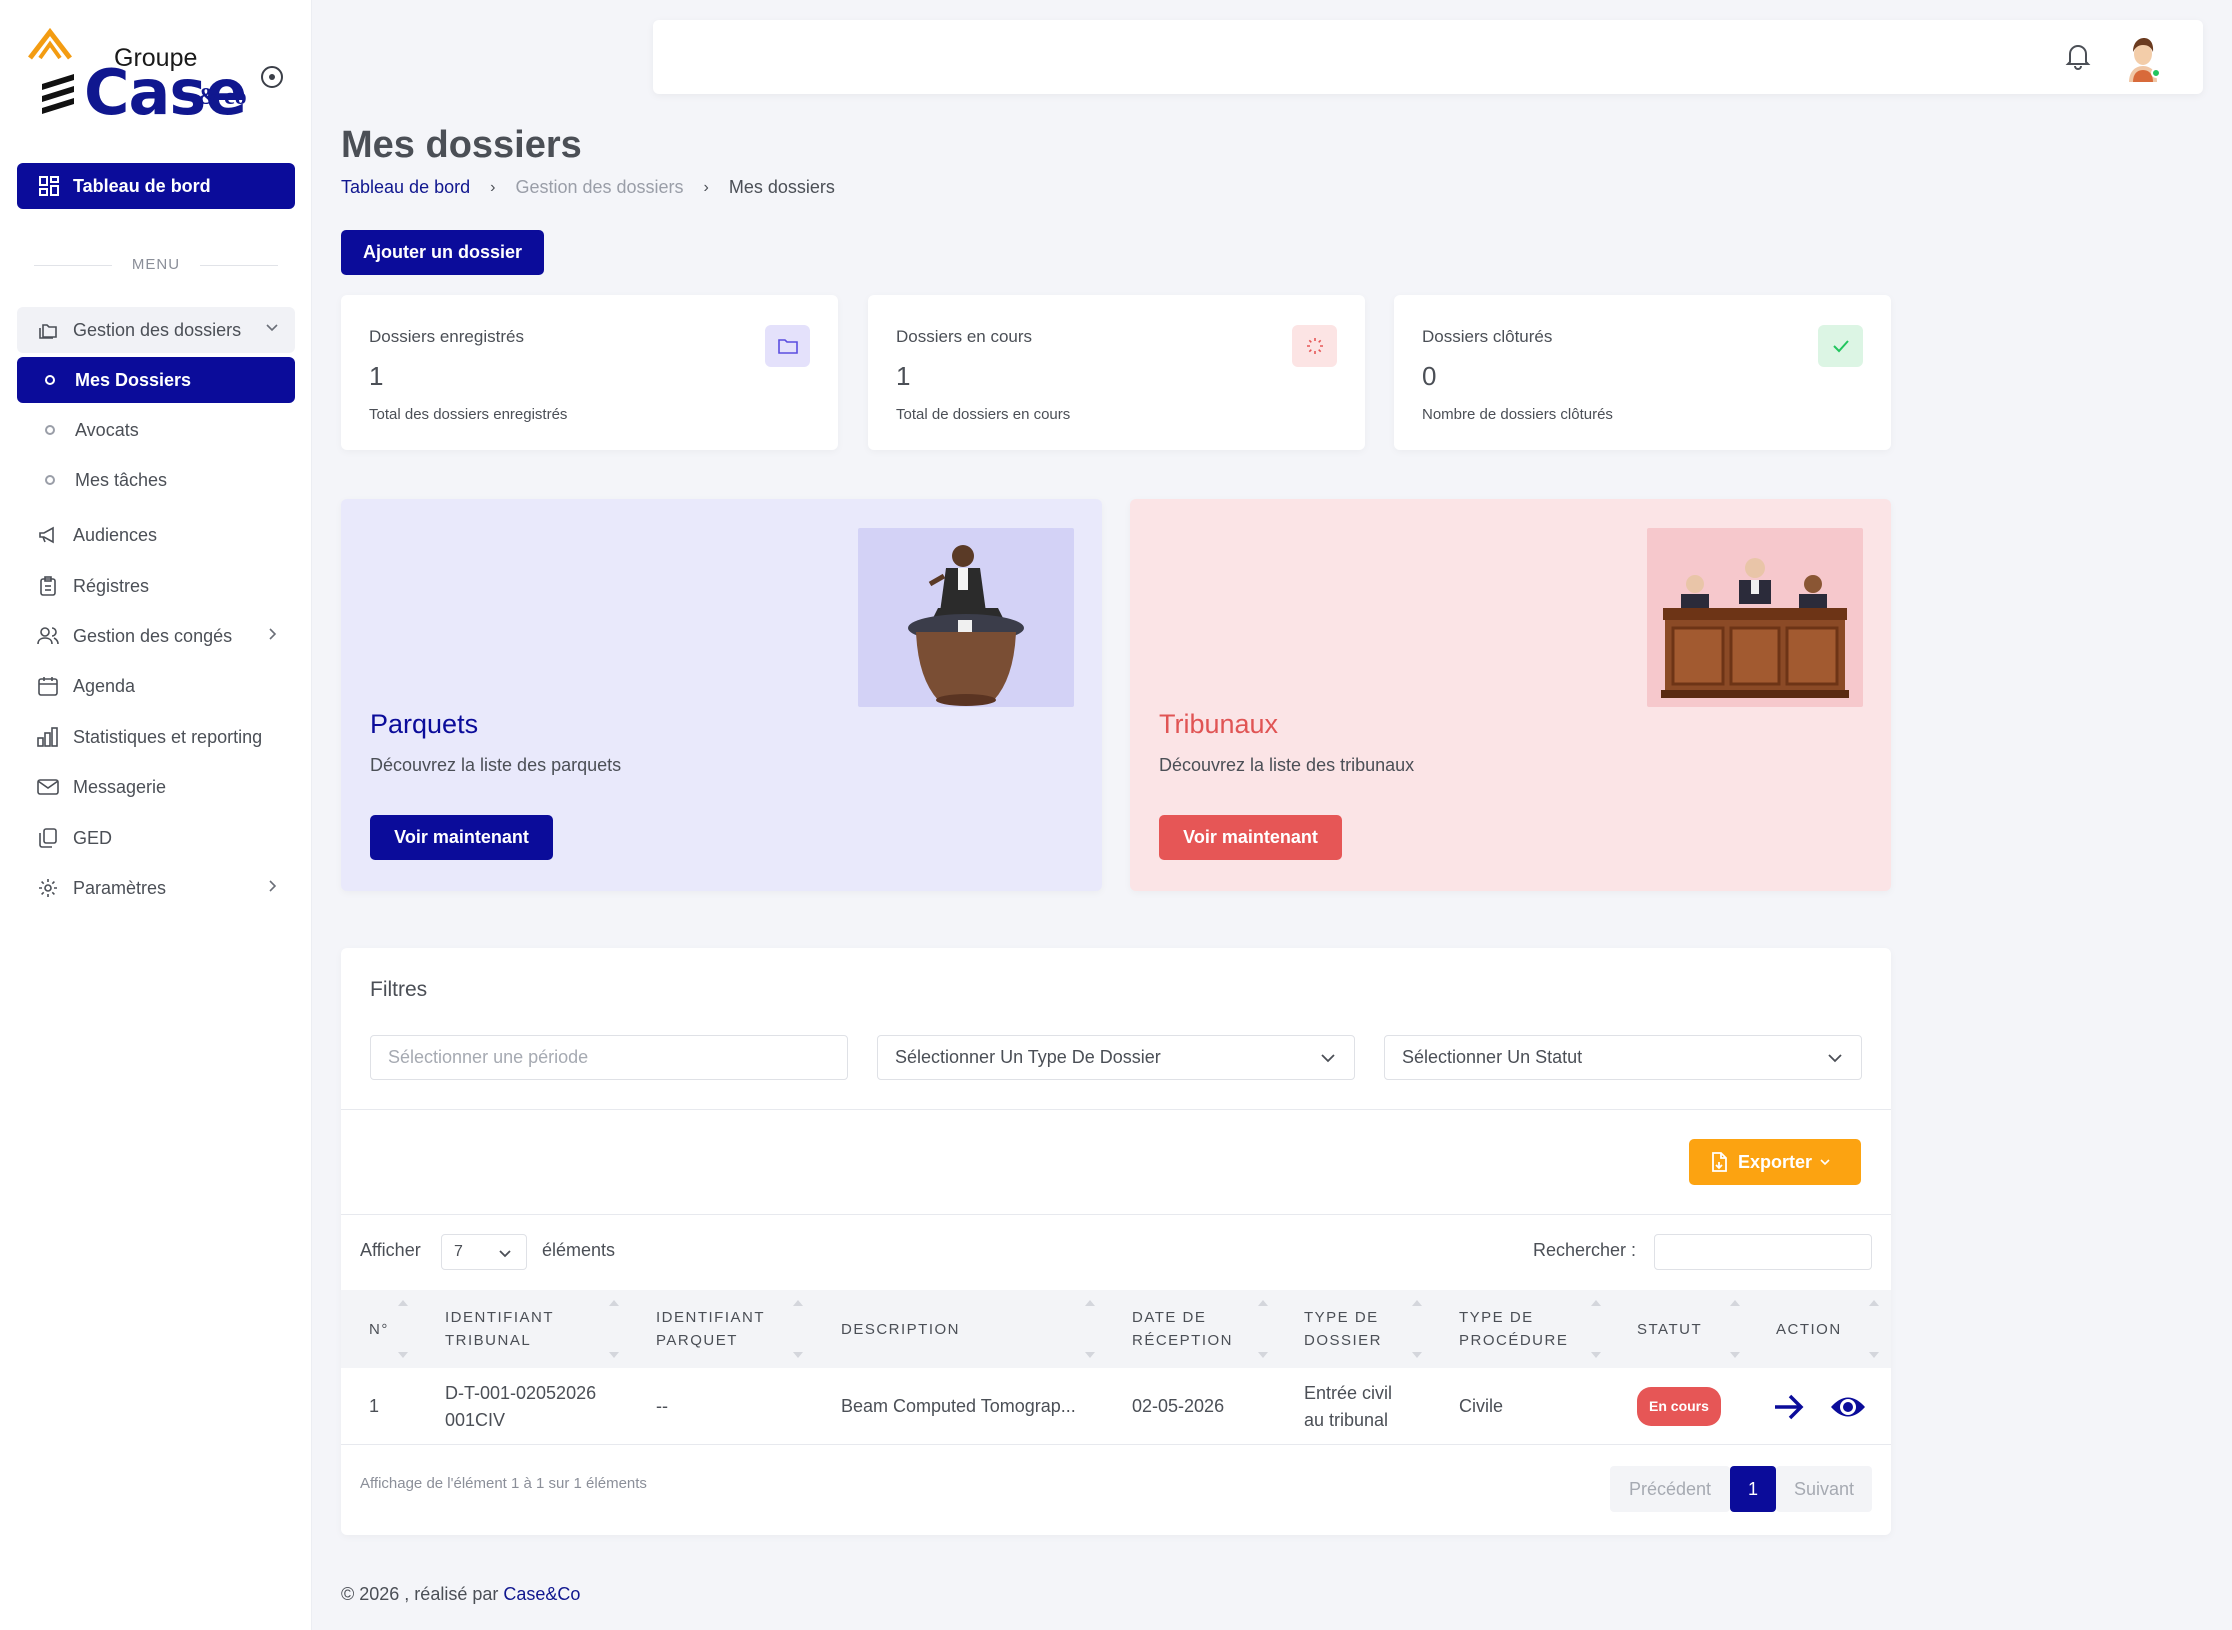 Image resolution: width=2232 pixels, height=1630 pixels. What do you see at coordinates (941, 1329) in the screenshot?
I see `column-header-description: Description` at bounding box center [941, 1329].